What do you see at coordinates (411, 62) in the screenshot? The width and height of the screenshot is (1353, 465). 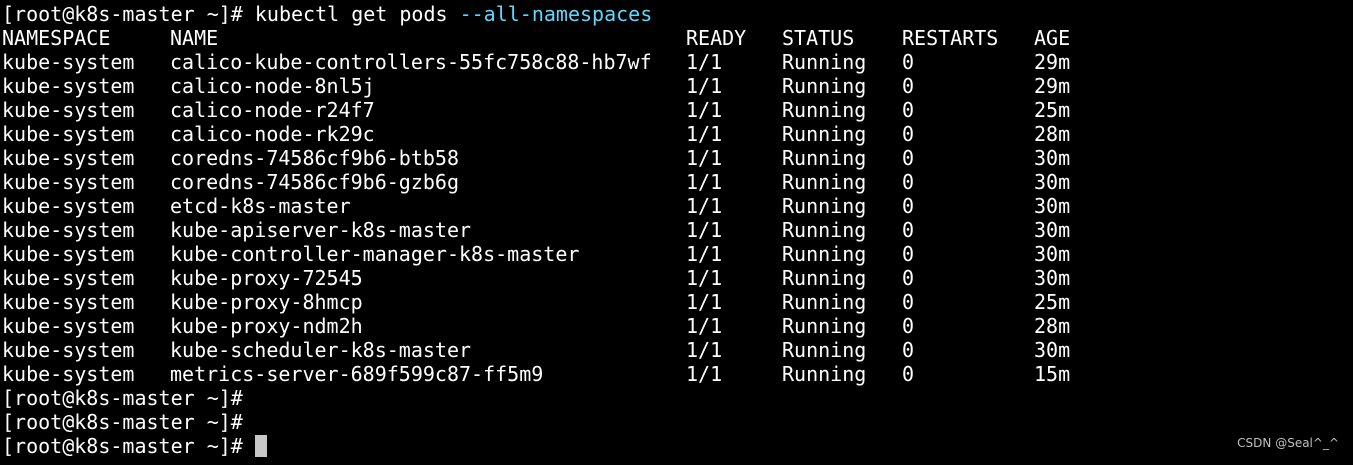 I see `cell-name: calico-kube-controllers-55fc758c88-hb7wf` at bounding box center [411, 62].